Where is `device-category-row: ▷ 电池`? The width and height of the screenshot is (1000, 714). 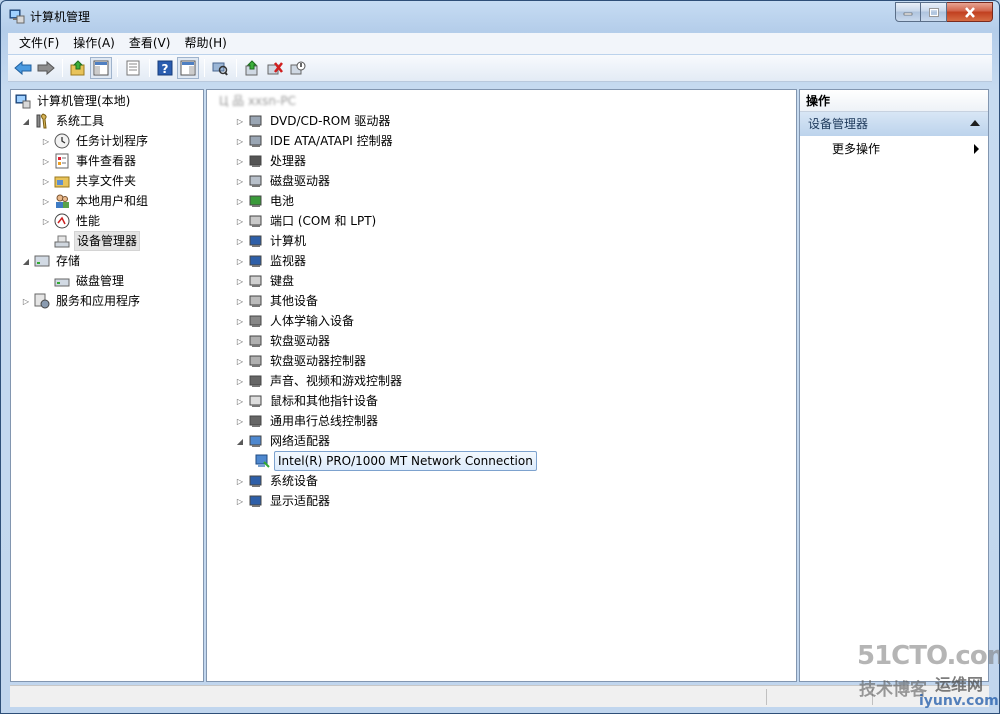 device-category-row: ▷ 电池 is located at coordinates (265, 201).